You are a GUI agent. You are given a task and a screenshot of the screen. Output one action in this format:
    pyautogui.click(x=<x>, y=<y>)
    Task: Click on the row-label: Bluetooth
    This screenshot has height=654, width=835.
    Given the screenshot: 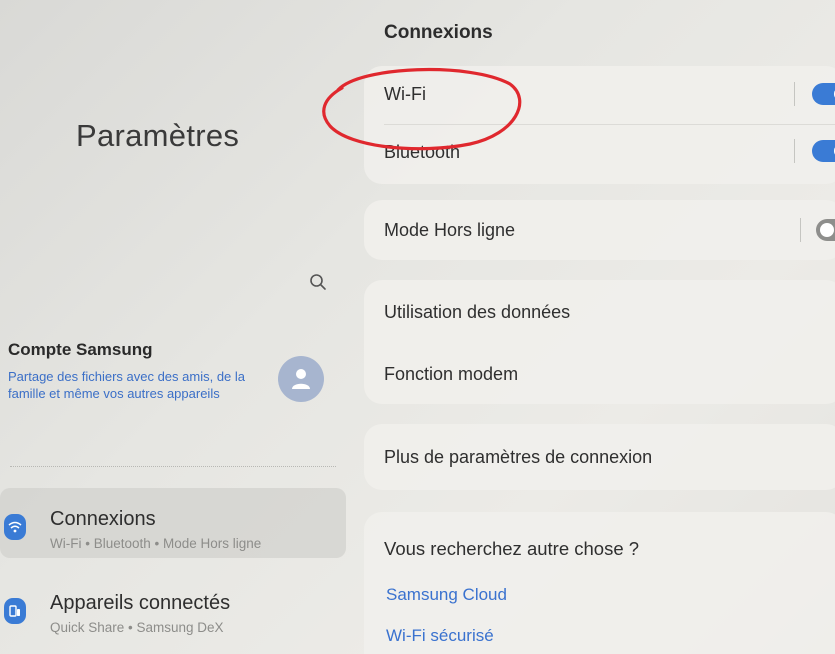 What is the action you would take?
    pyautogui.click(x=422, y=152)
    